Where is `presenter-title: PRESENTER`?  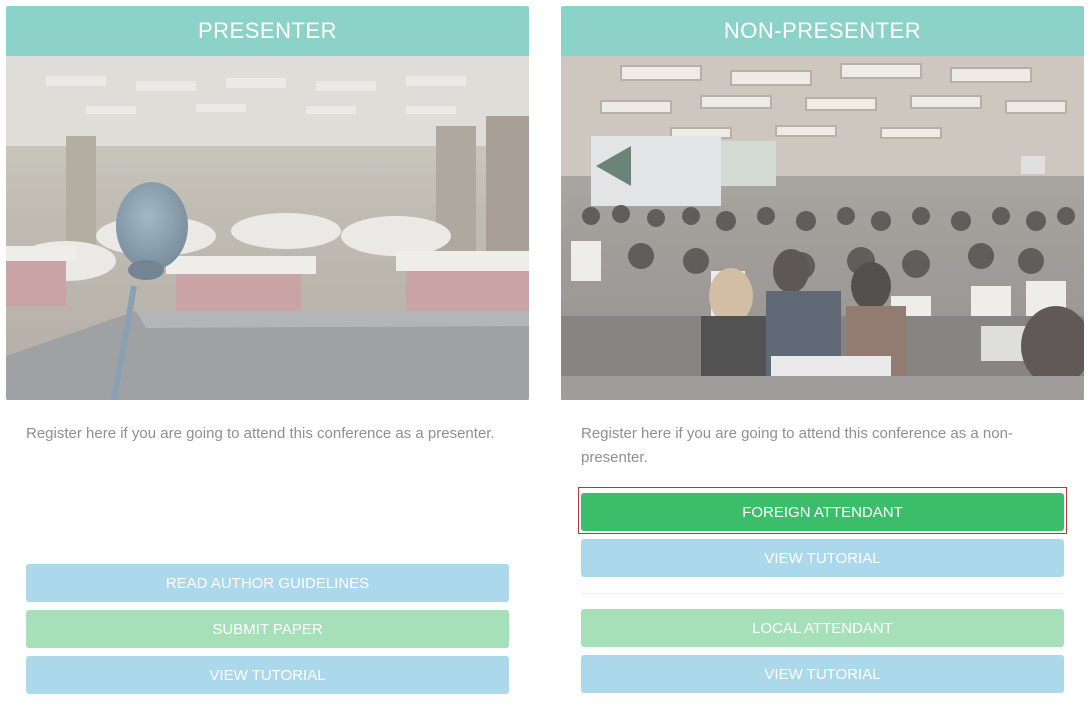 presenter-title: PRESENTER is located at coordinates (267, 31).